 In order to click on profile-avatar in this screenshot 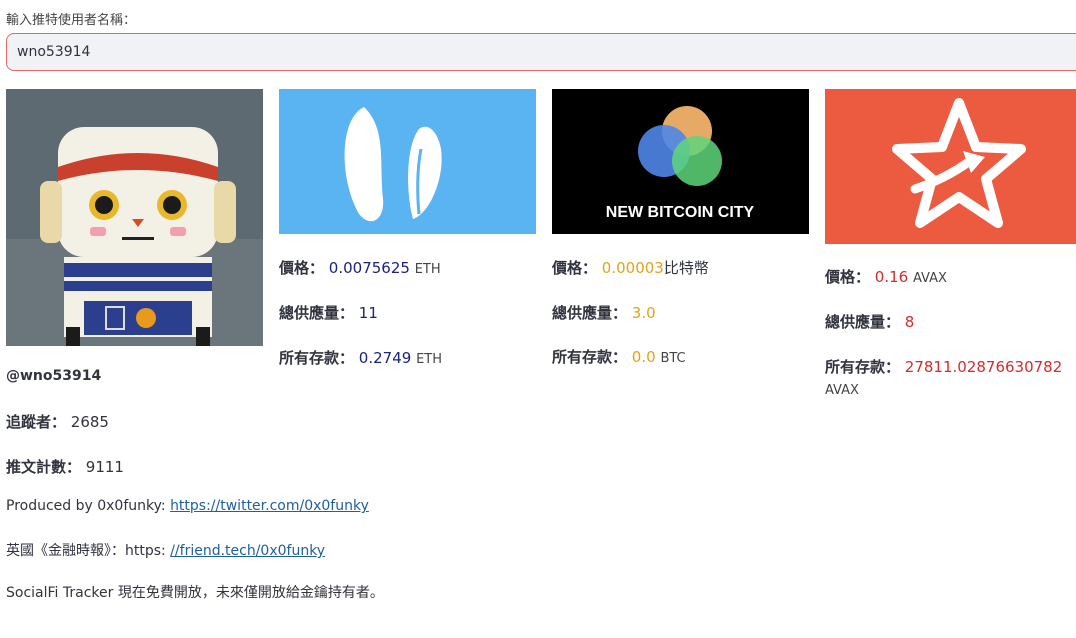, I will do `click(134, 217)`.